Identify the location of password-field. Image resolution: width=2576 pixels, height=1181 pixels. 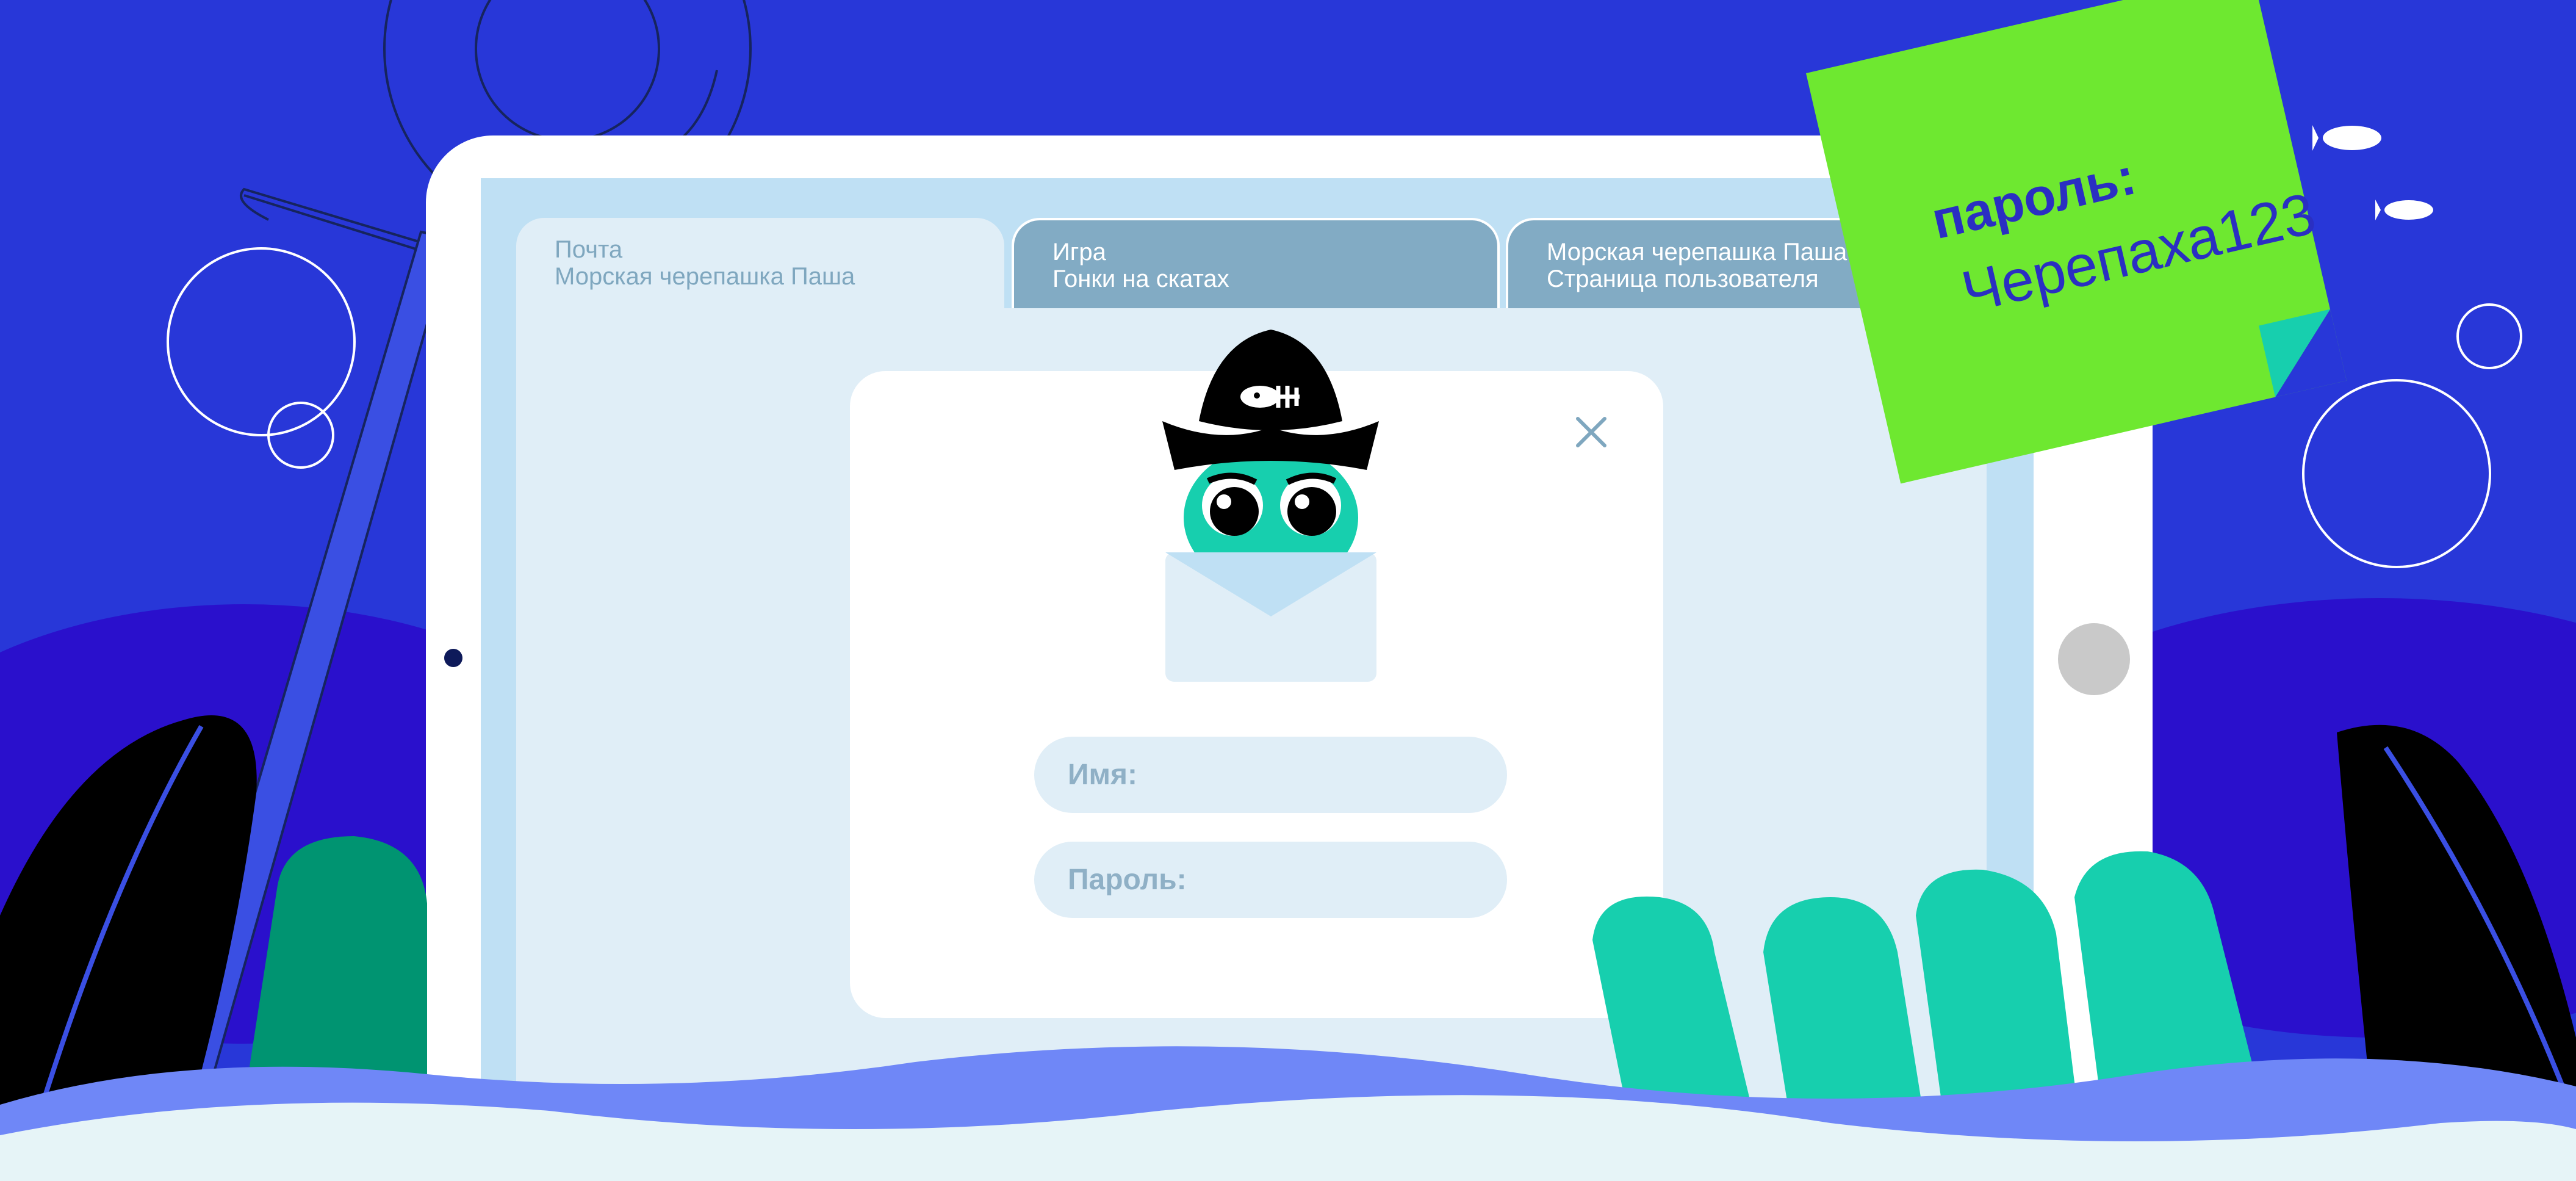
(1270, 880).